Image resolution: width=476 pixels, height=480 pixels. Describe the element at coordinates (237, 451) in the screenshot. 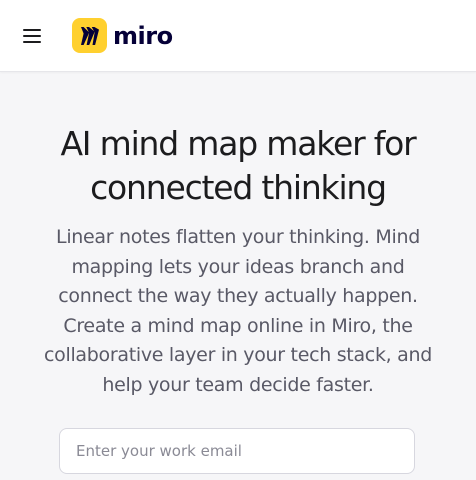

I see `work-email-input` at that location.